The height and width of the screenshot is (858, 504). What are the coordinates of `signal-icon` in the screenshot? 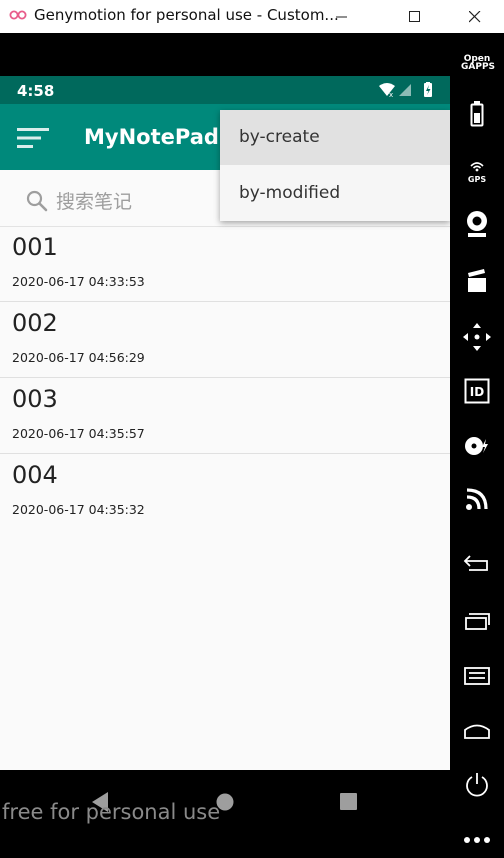 It's located at (405, 90).